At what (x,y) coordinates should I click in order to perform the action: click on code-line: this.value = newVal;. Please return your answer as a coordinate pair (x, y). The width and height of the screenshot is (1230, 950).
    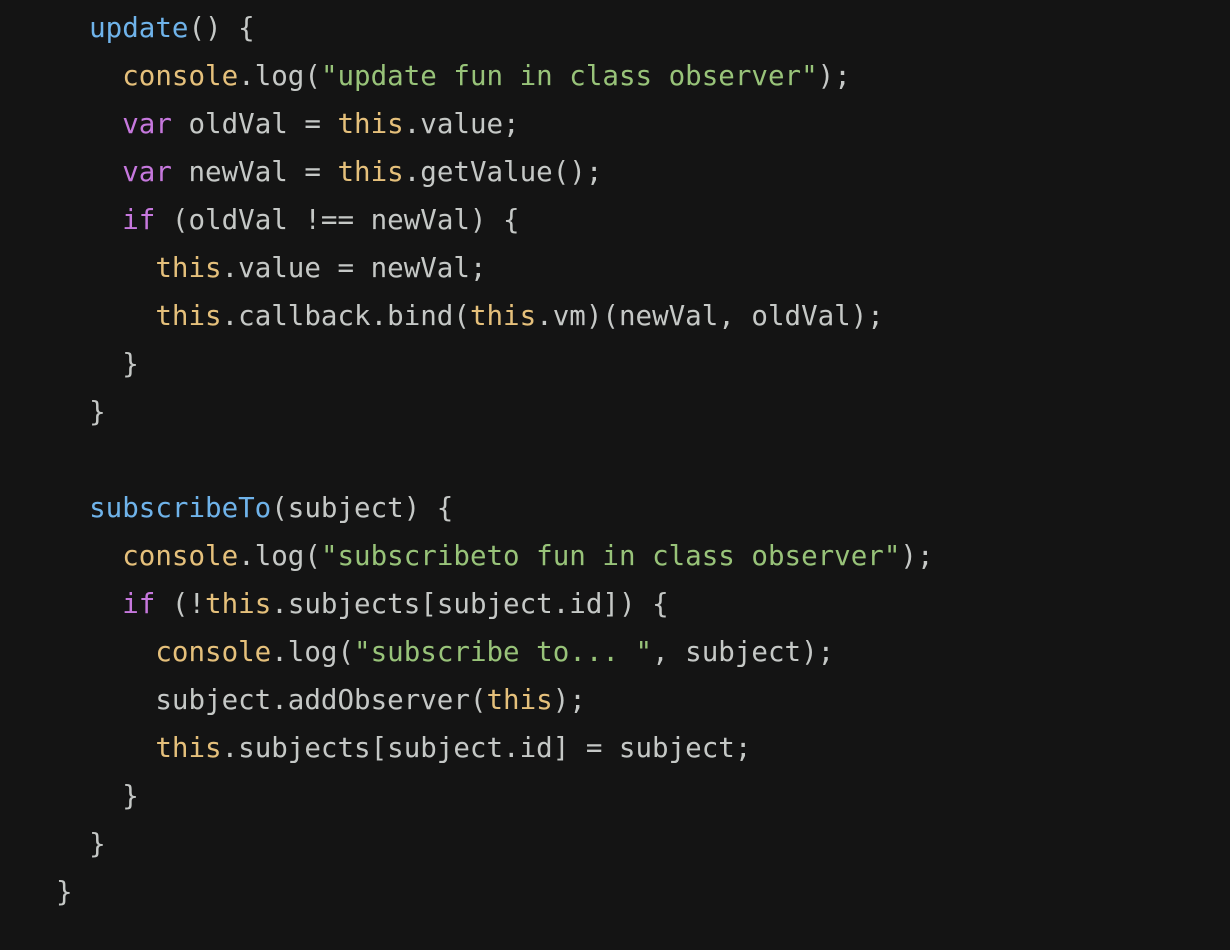
    Looking at the image, I should click on (271, 268).